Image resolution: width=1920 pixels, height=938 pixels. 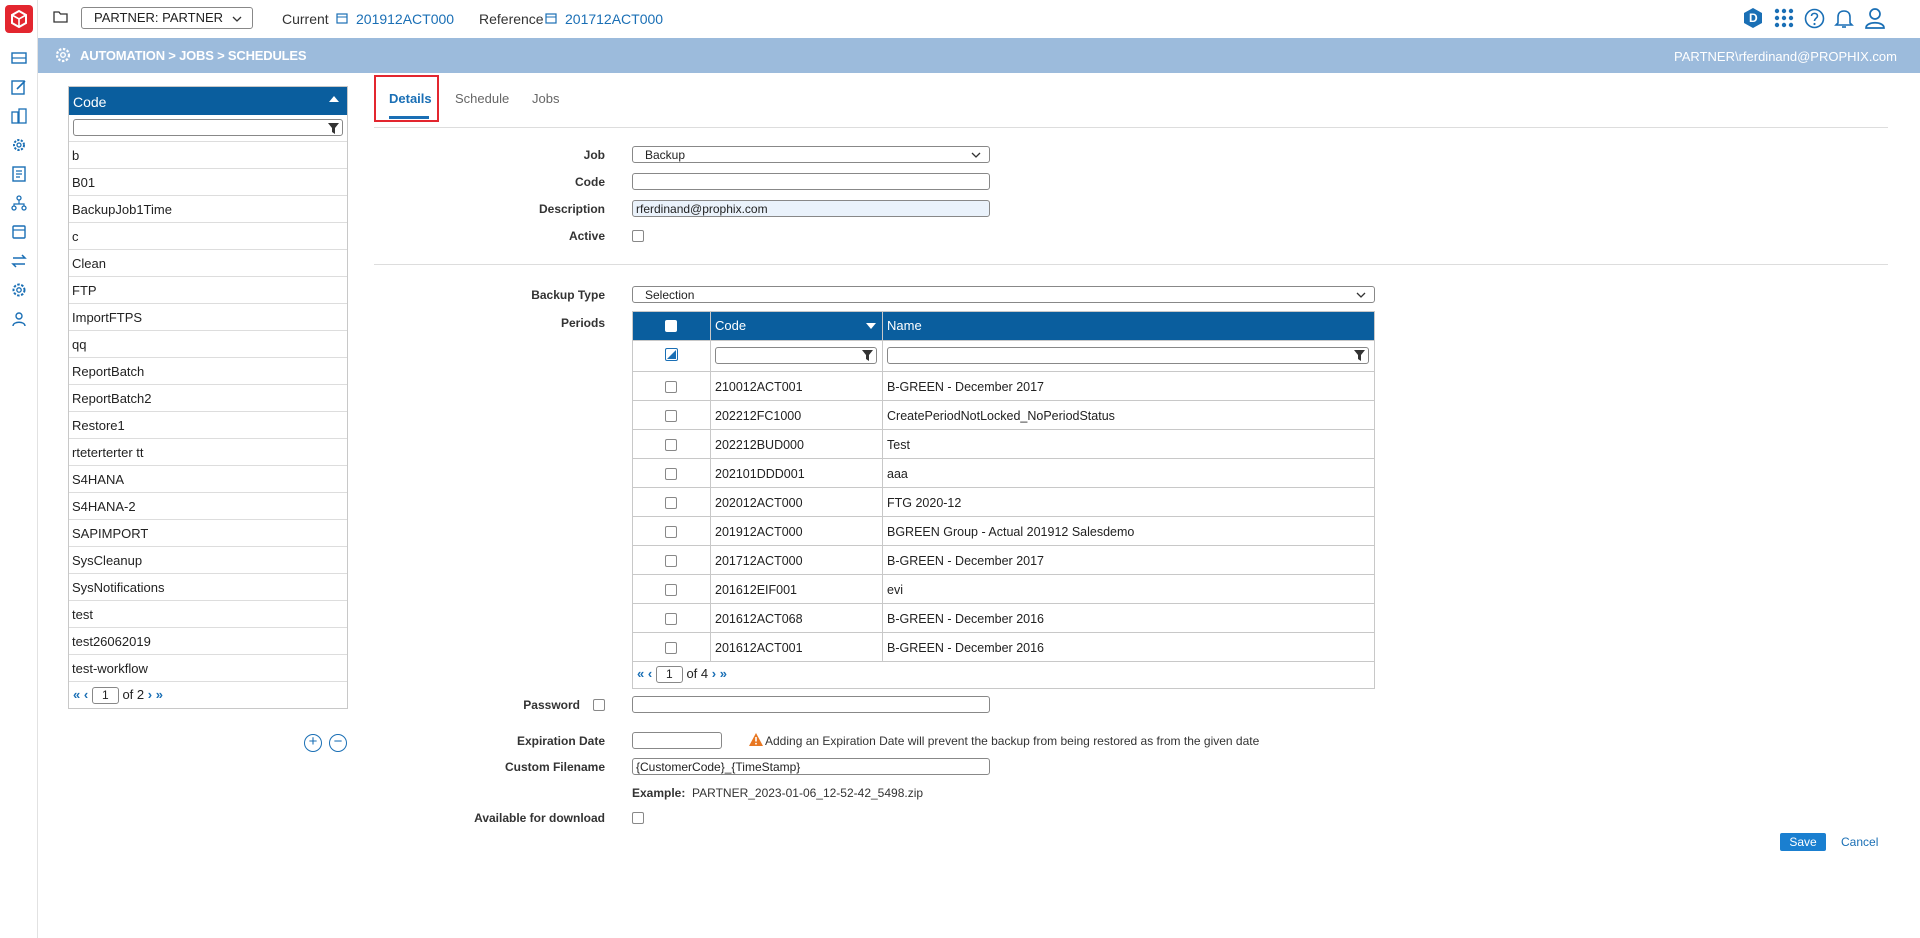 I want to click on document-list-icon, so click(x=19, y=174).